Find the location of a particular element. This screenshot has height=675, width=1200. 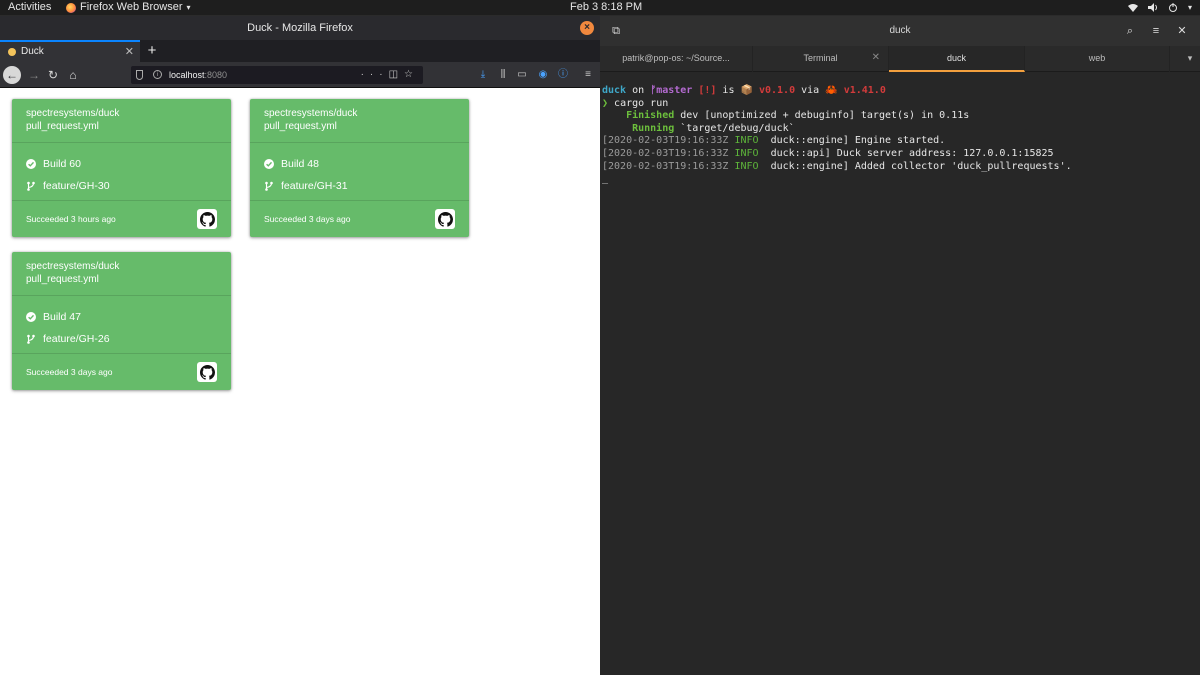

hamburger-menu-icon: ≡ is located at coordinates (588, 75).